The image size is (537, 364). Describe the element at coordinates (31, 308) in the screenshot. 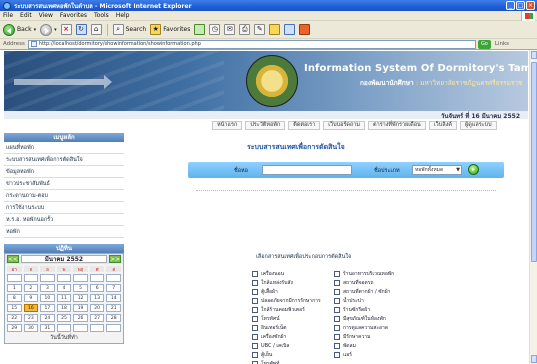

I see `calendar-today: 16` at that location.